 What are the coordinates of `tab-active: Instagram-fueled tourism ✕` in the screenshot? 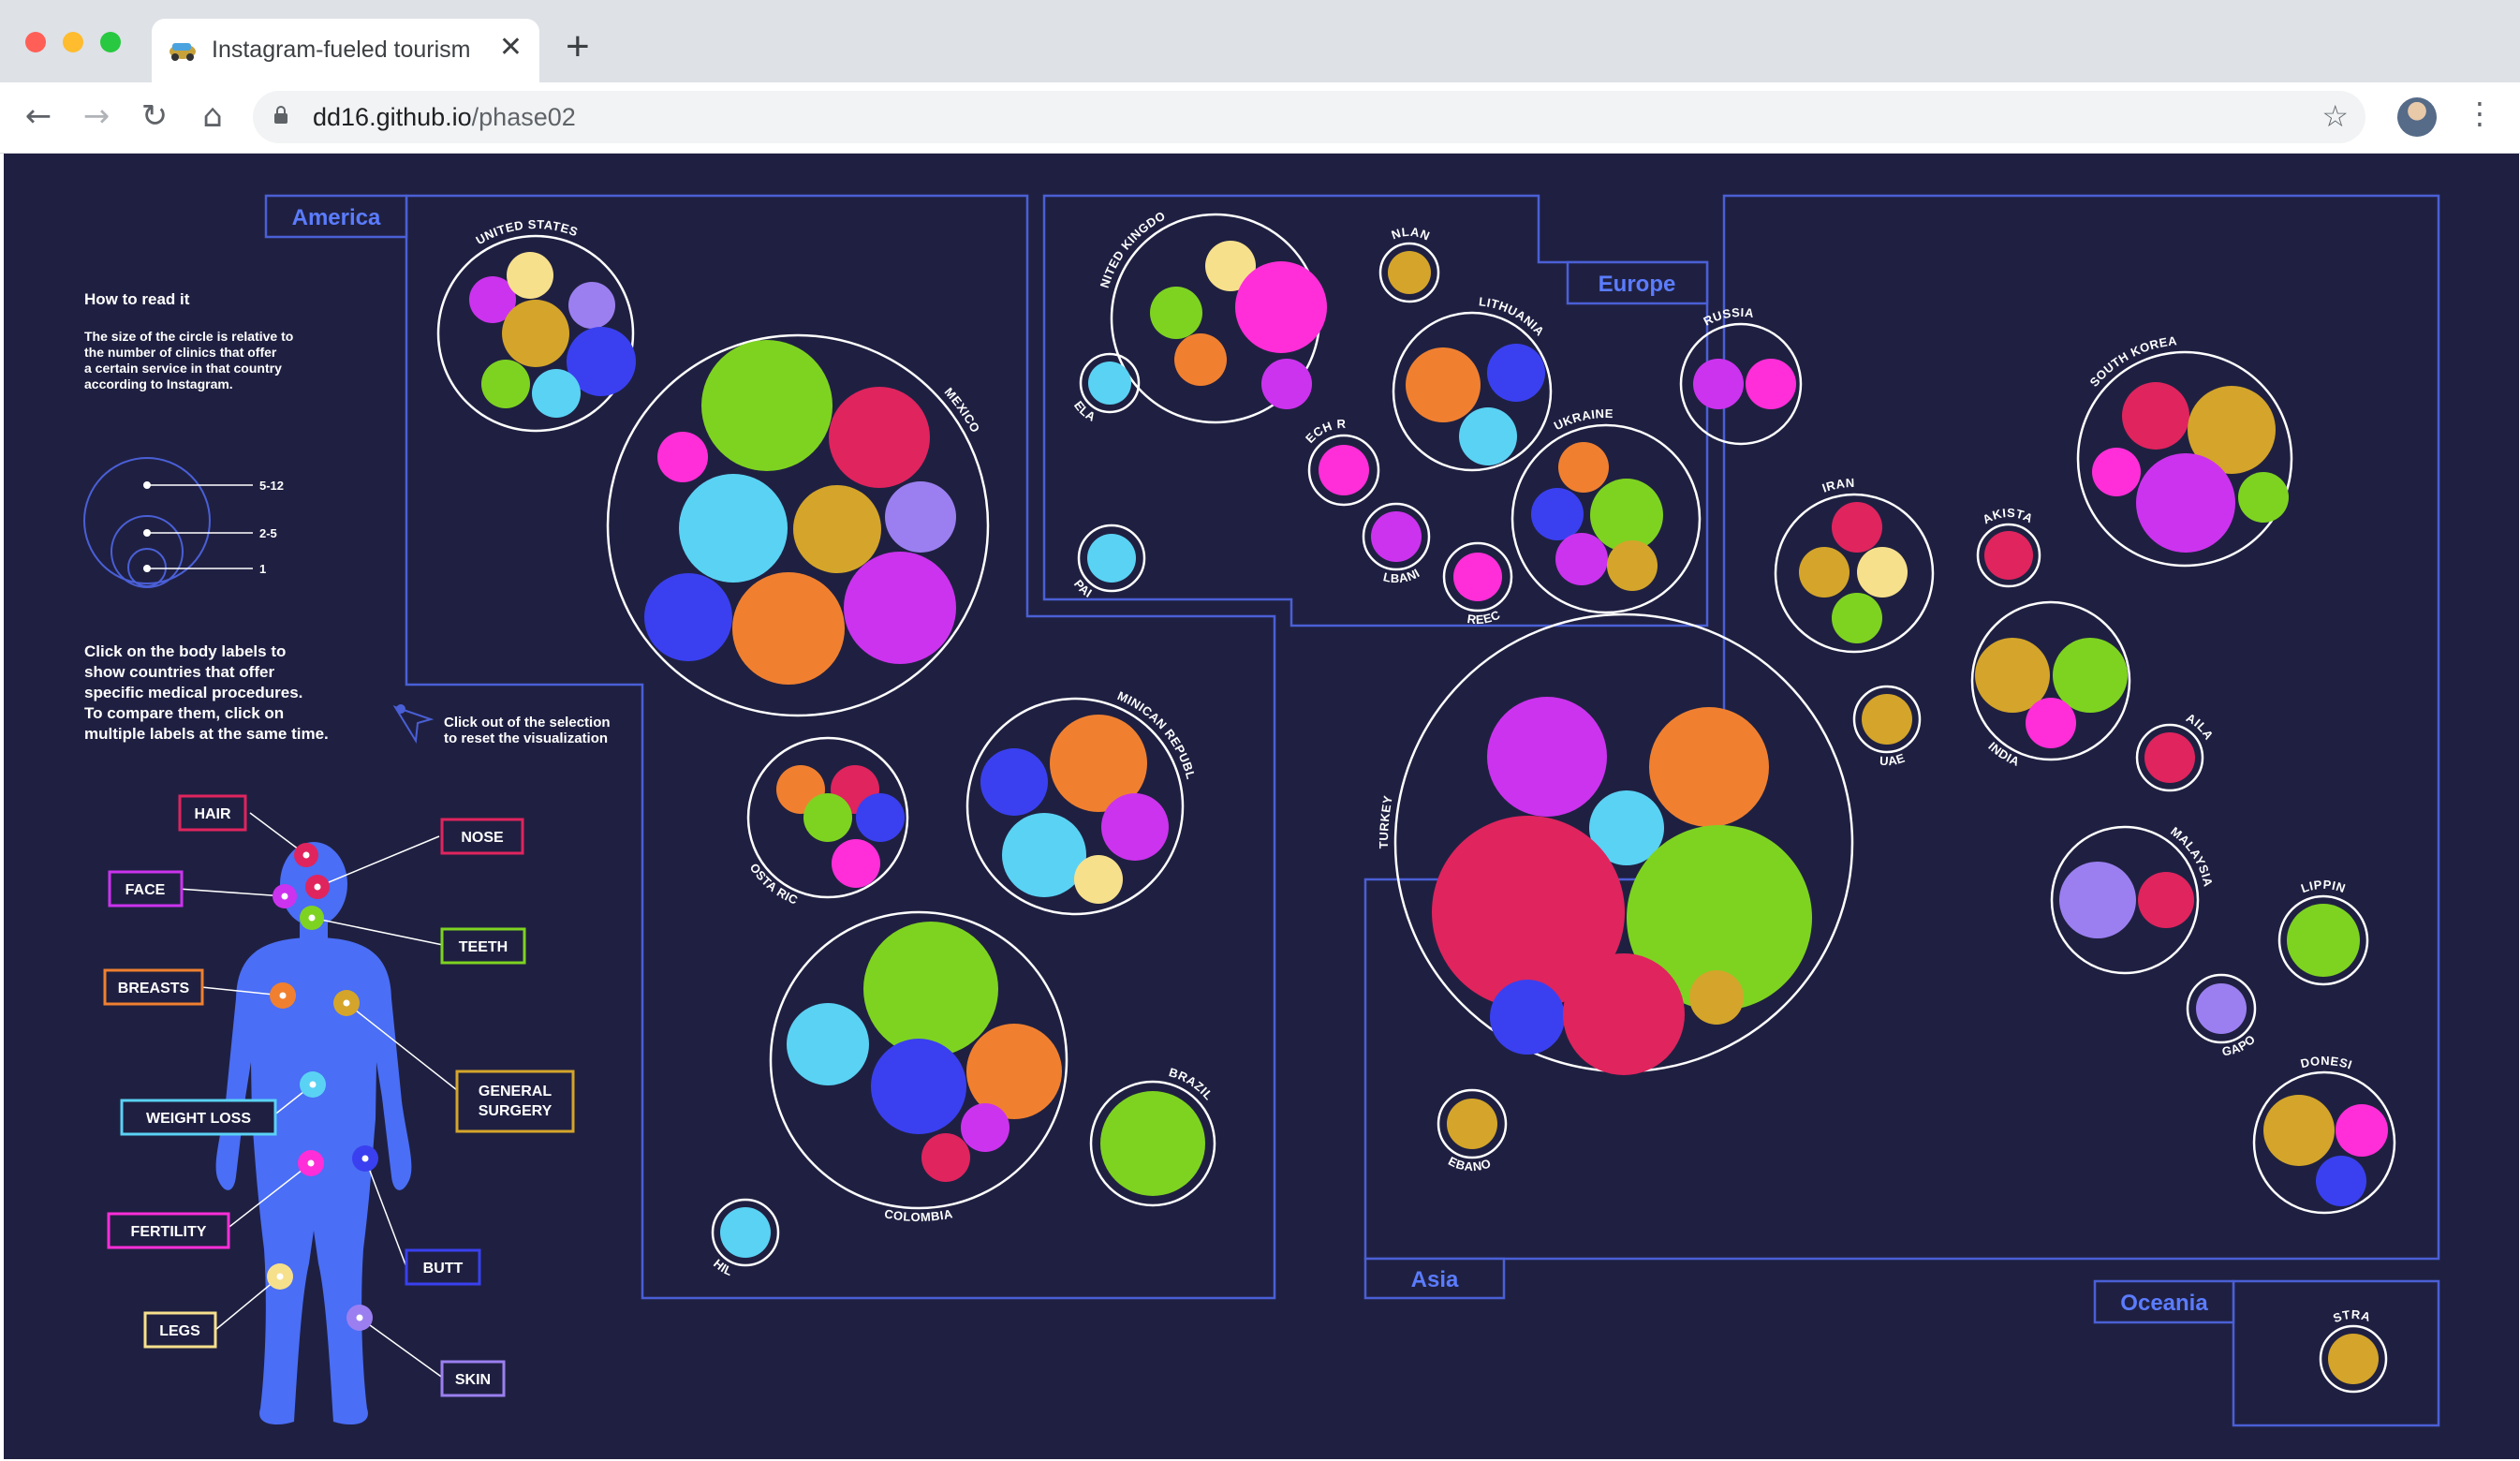 It's located at (345, 50).